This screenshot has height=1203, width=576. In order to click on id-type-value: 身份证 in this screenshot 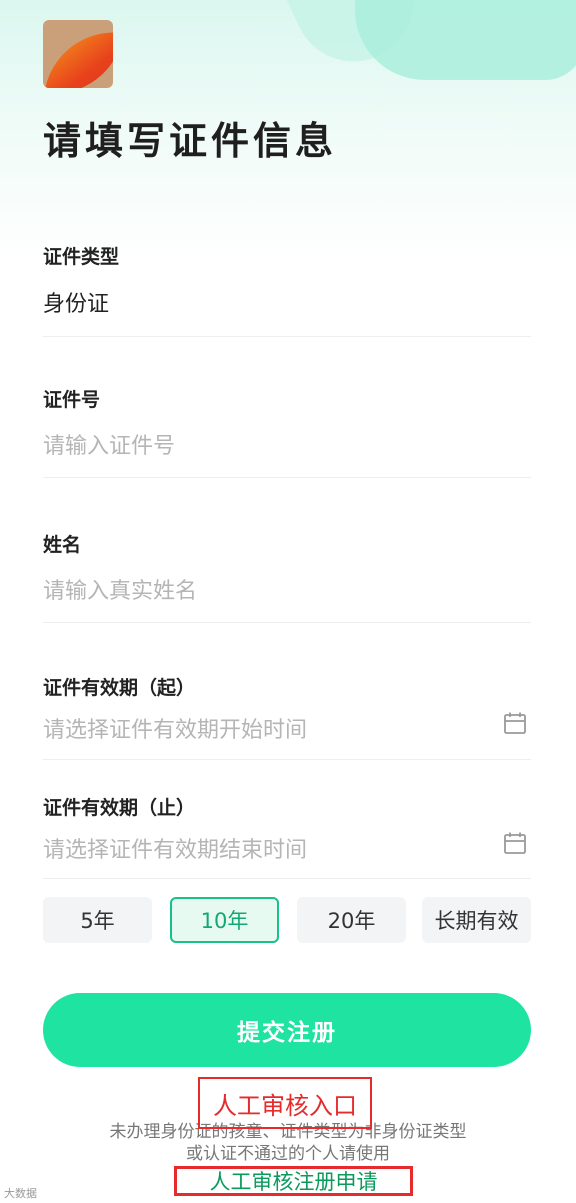, I will do `click(76, 304)`.